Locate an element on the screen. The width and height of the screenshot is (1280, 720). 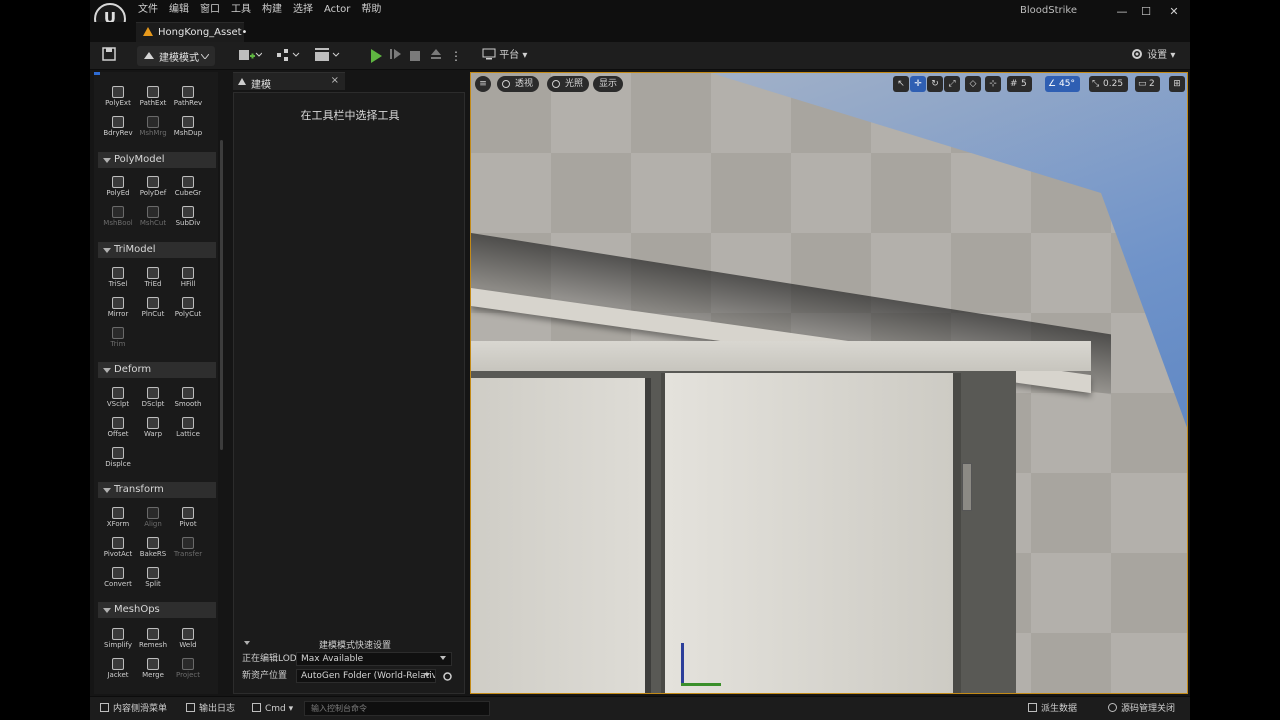
tool-offset: Offset is located at coordinates (118, 429).